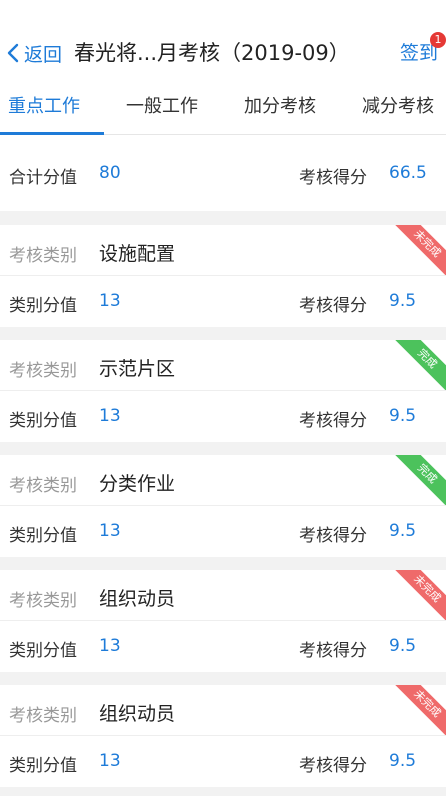  Describe the element at coordinates (137, 369) in the screenshot. I see `category-name: 示范片区` at that location.